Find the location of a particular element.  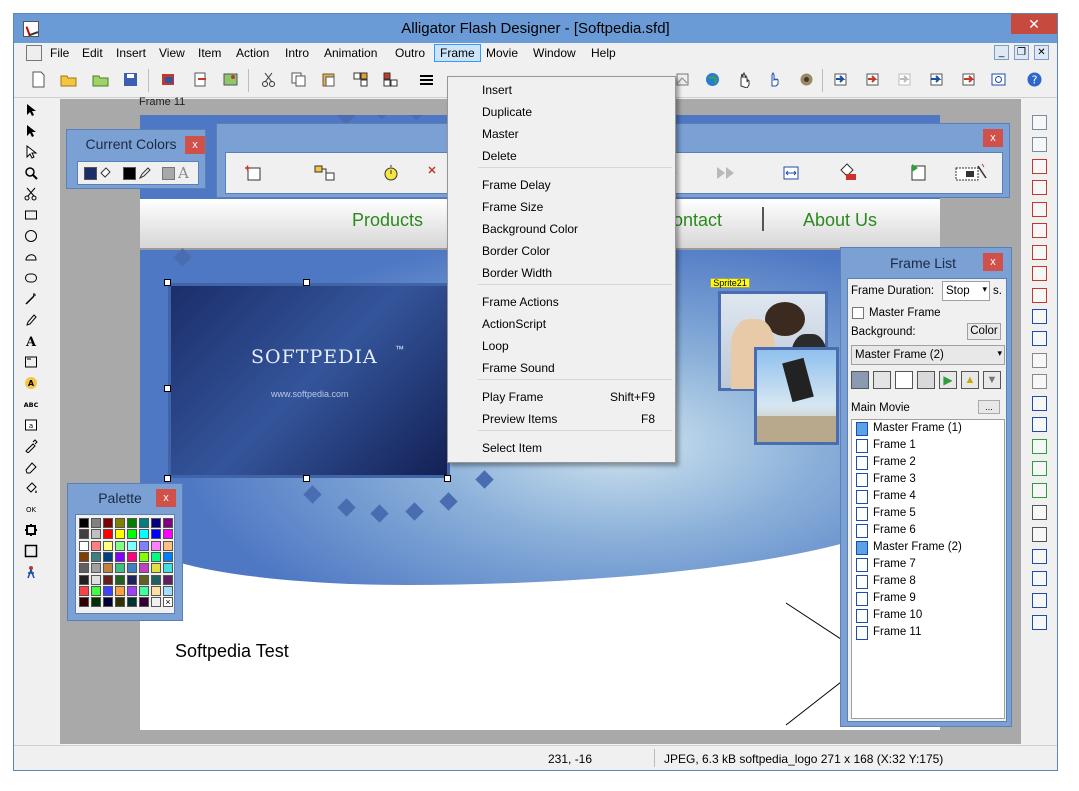

mdi-restore-button: ❐ is located at coordinates (1021, 52).